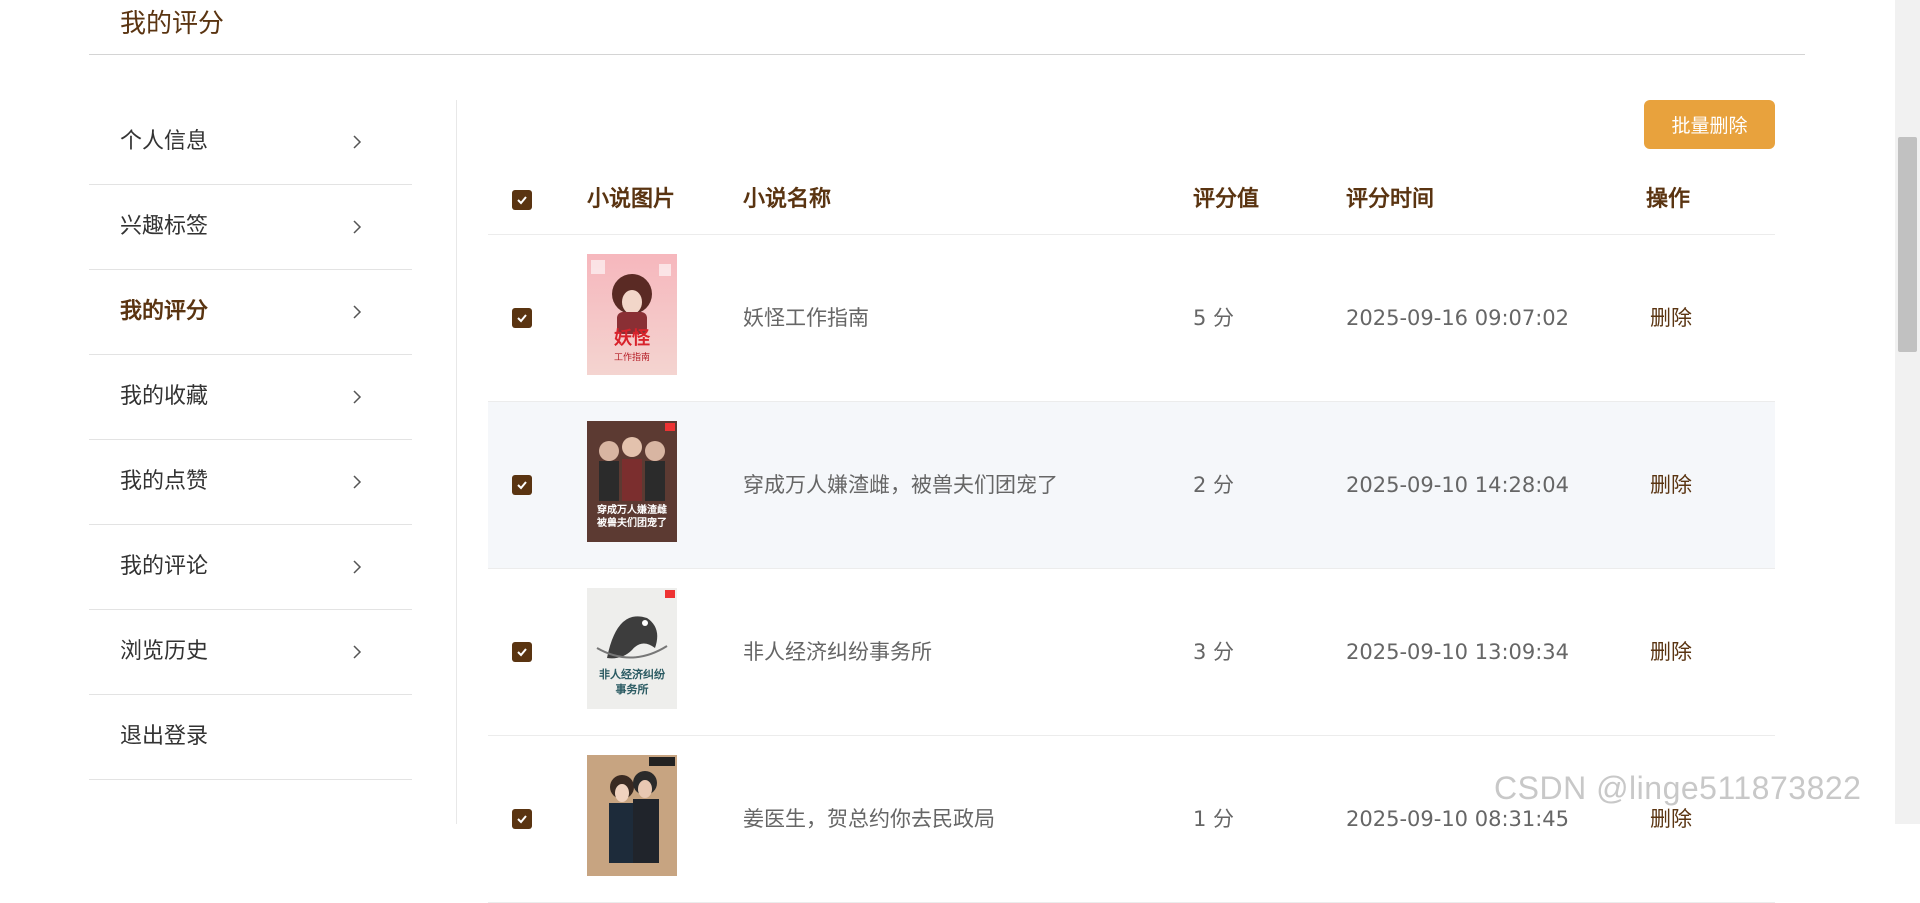  Describe the element at coordinates (632, 674) in the screenshot. I see `cover-title: 非人经济纠纷` at that location.